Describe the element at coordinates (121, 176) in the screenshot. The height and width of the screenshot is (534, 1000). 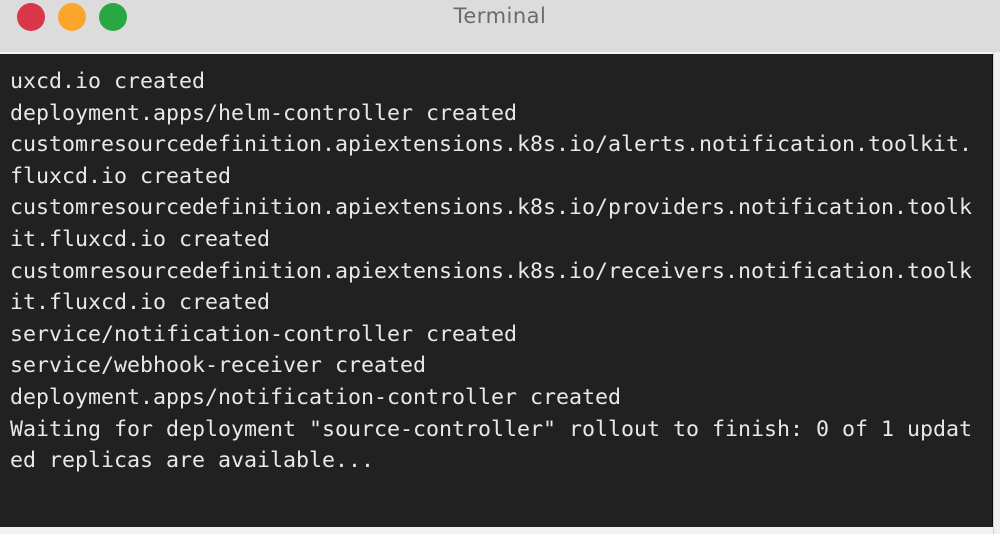
I see `terminal-line: fluxcd.io created` at that location.